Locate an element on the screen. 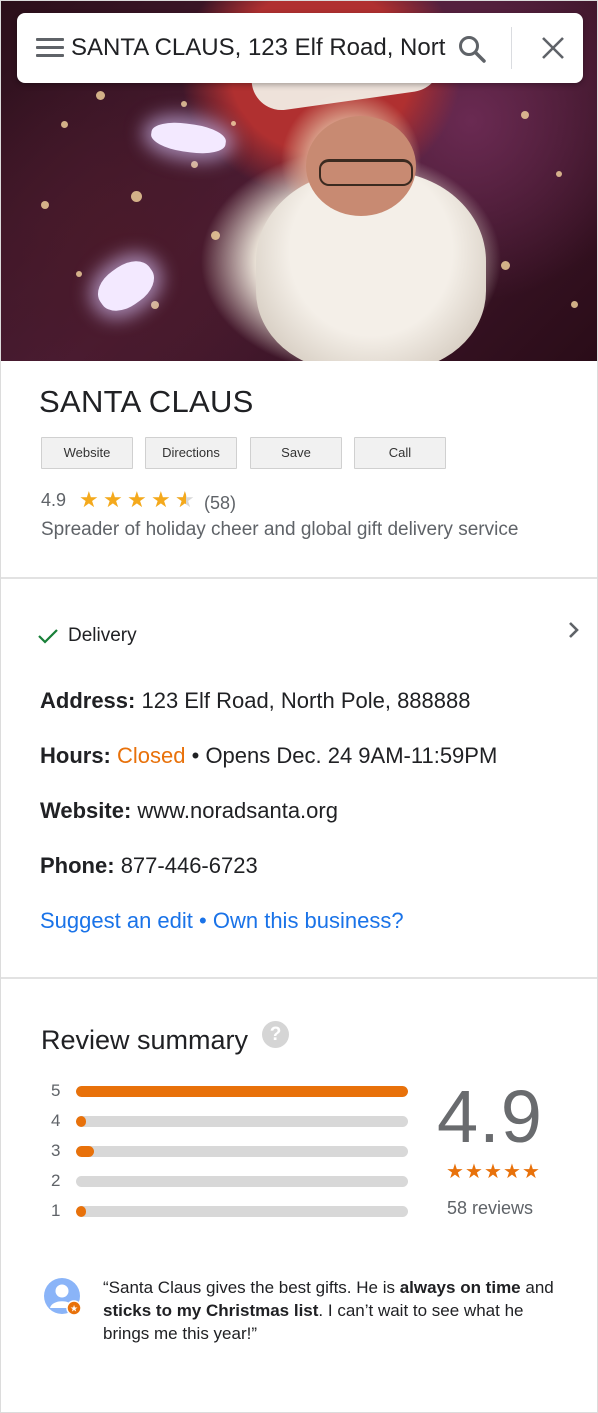 This screenshot has height=1413, width=598. close-icon is located at coordinates (553, 48).